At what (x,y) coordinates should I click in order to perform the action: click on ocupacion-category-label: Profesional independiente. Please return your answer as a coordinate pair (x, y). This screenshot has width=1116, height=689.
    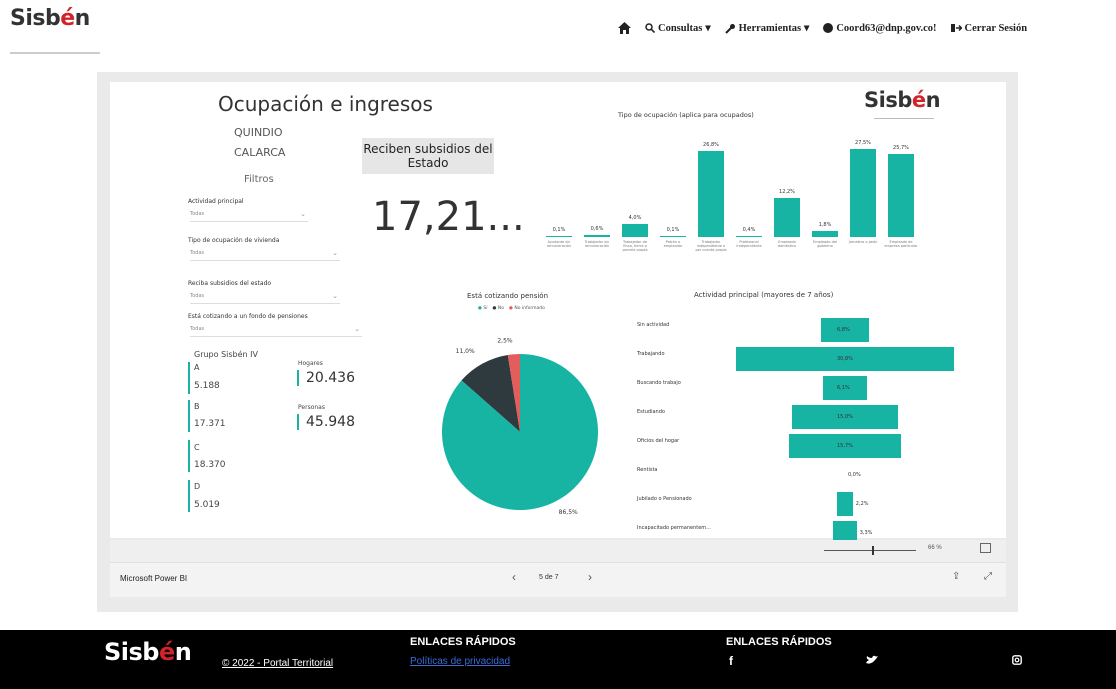
    Looking at the image, I should click on (749, 244).